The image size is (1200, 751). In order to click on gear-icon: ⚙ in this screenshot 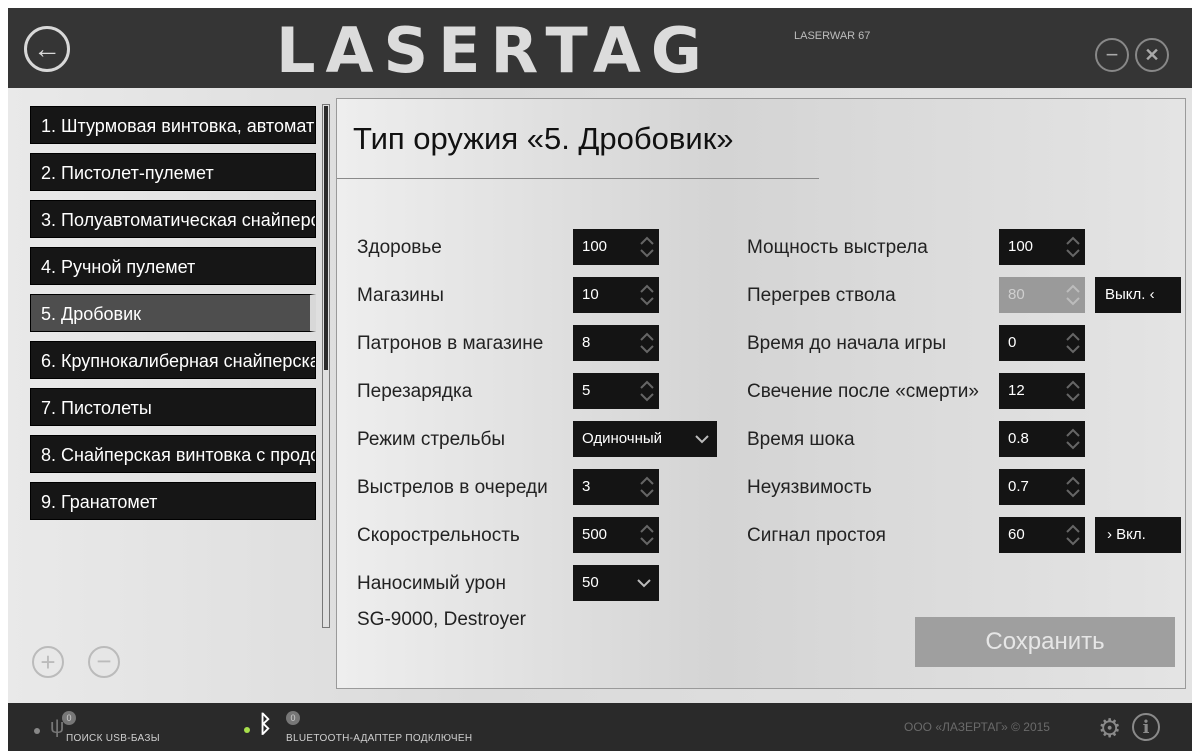, I will do `click(1109, 728)`.